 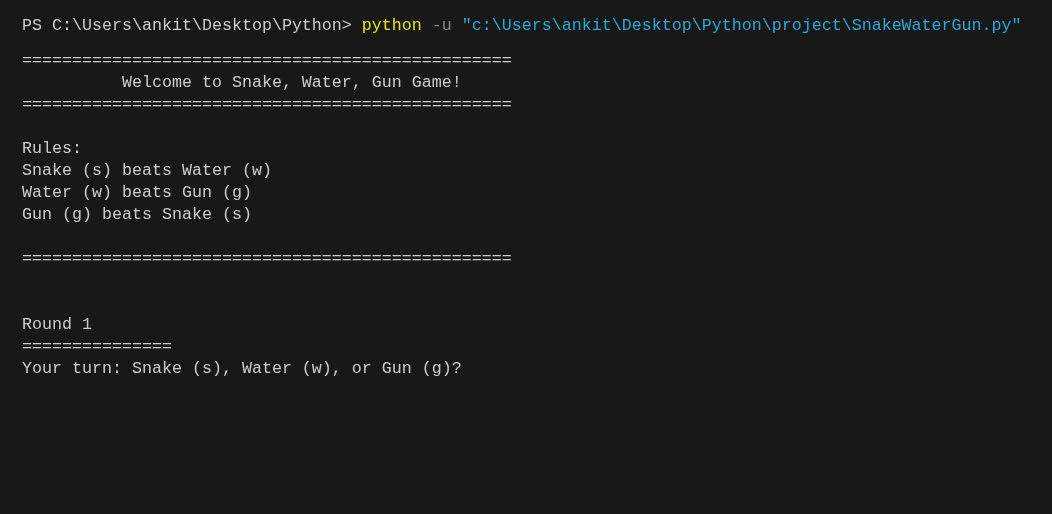 What do you see at coordinates (137, 214) in the screenshot?
I see `output-line: Gun (g) beats Snake (s)` at bounding box center [137, 214].